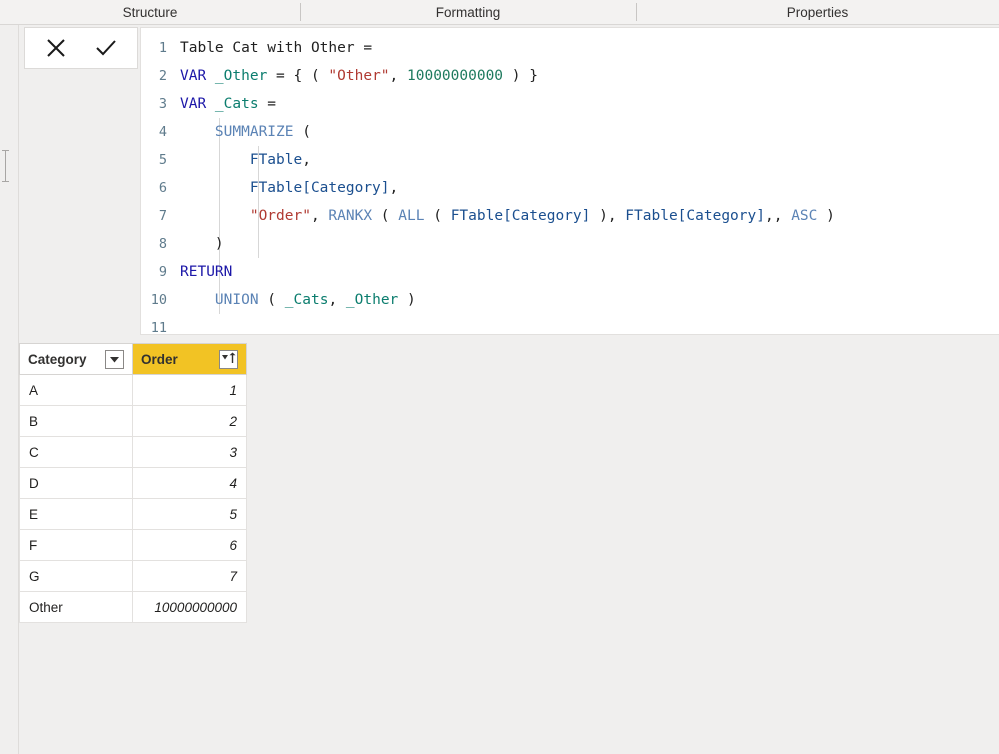  I want to click on tab-properties-label: Properties, so click(817, 12).